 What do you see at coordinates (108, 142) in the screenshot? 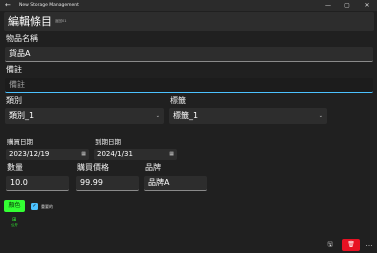
I see `expiry-date-label: 到期日期` at bounding box center [108, 142].